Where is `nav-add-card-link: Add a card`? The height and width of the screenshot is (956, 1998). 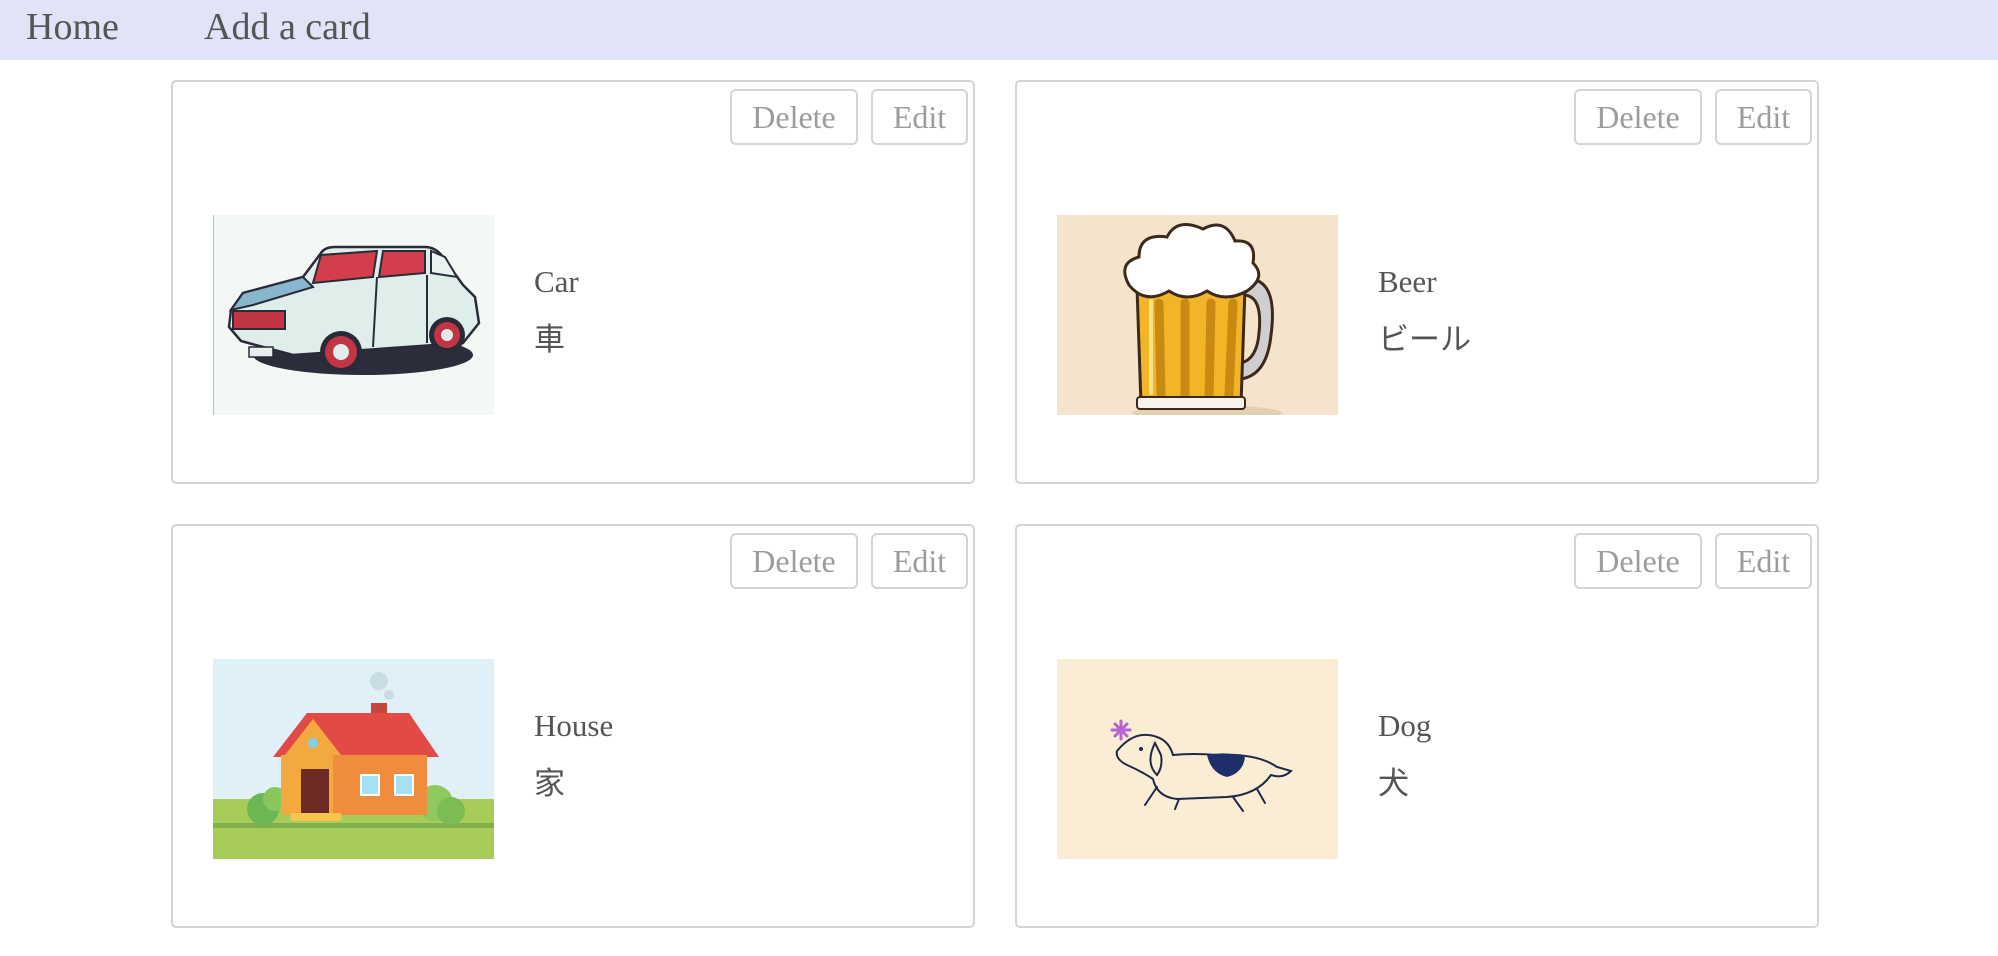 nav-add-card-link: Add a card is located at coordinates (287, 27).